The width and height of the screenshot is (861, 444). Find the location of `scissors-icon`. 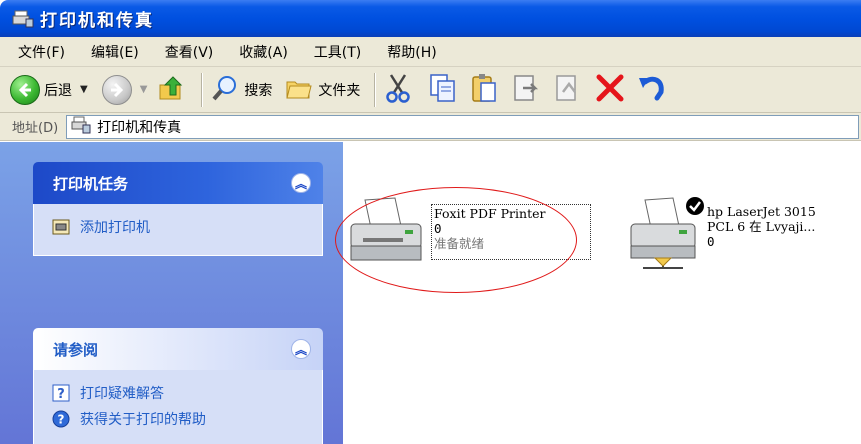

scissors-icon is located at coordinates (398, 90).